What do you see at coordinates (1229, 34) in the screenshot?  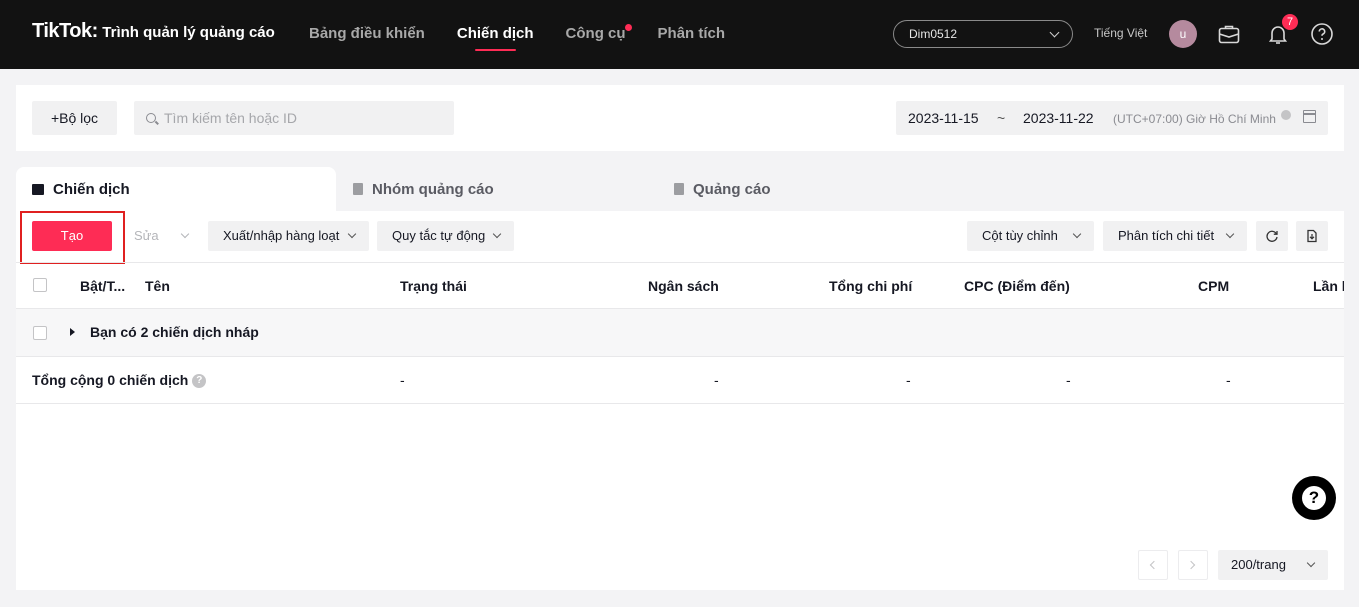 I see `briefcase-icon` at bounding box center [1229, 34].